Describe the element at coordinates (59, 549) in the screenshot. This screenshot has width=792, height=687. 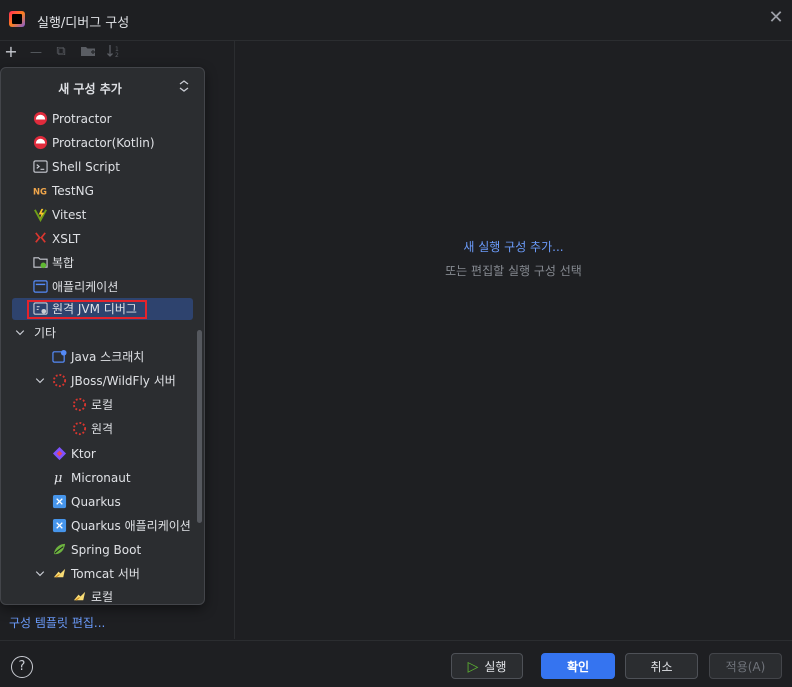
I see `spring-boot-icon` at that location.